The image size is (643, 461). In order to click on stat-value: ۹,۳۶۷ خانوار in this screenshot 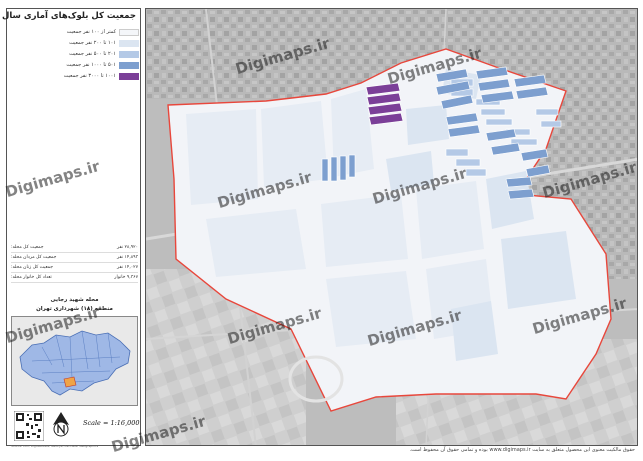, I will do `click(126, 277)`.